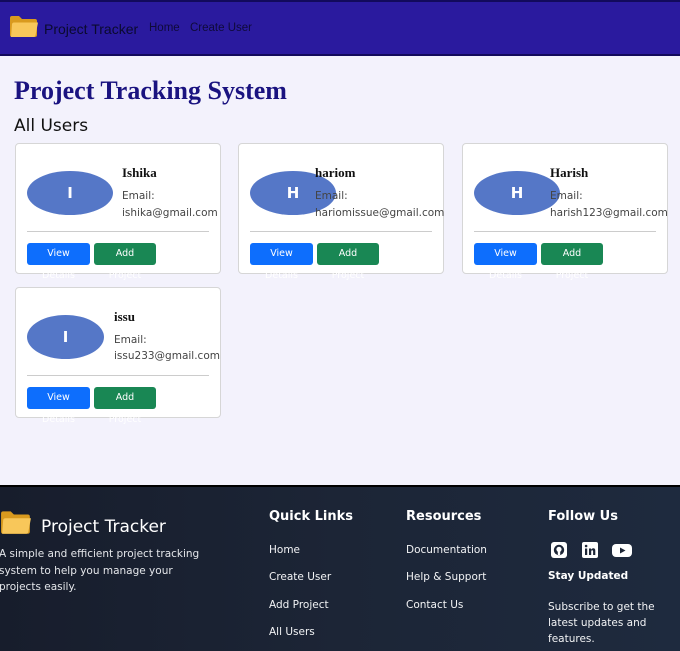 The height and width of the screenshot is (651, 680). I want to click on resources-heading: Resources, so click(444, 516).